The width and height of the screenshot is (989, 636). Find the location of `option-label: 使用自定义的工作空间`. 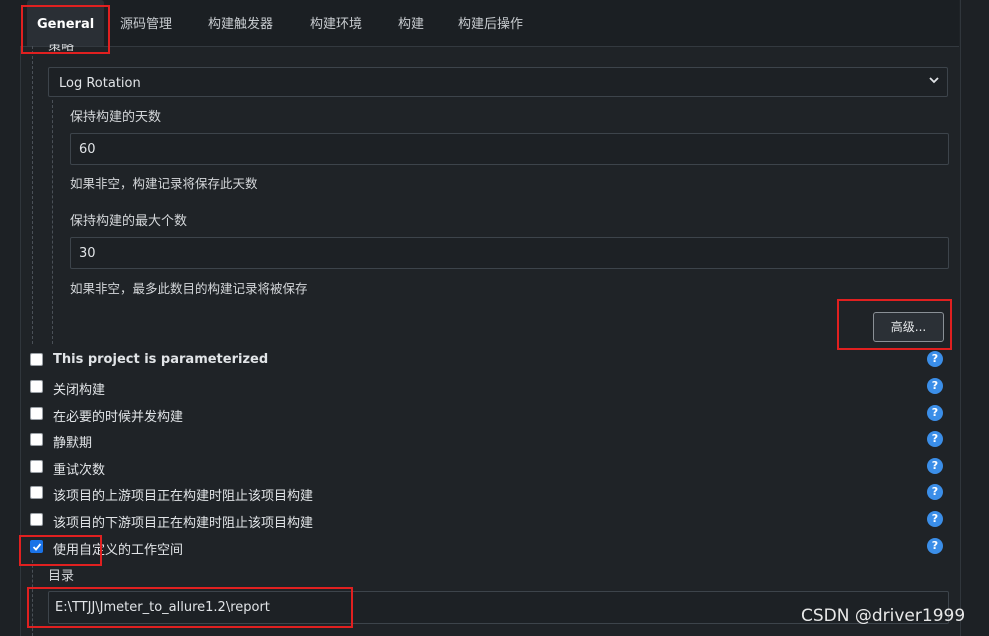

option-label: 使用自定义的工作空间 is located at coordinates (118, 550).